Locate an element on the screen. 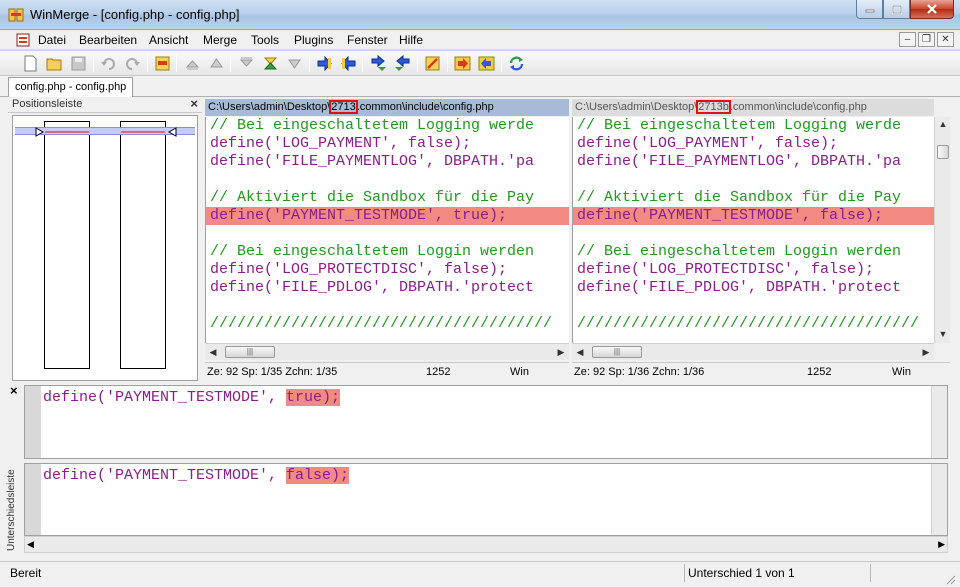 Image resolution: width=960 pixels, height=587 pixels. new-icon is located at coordinates (30, 63).